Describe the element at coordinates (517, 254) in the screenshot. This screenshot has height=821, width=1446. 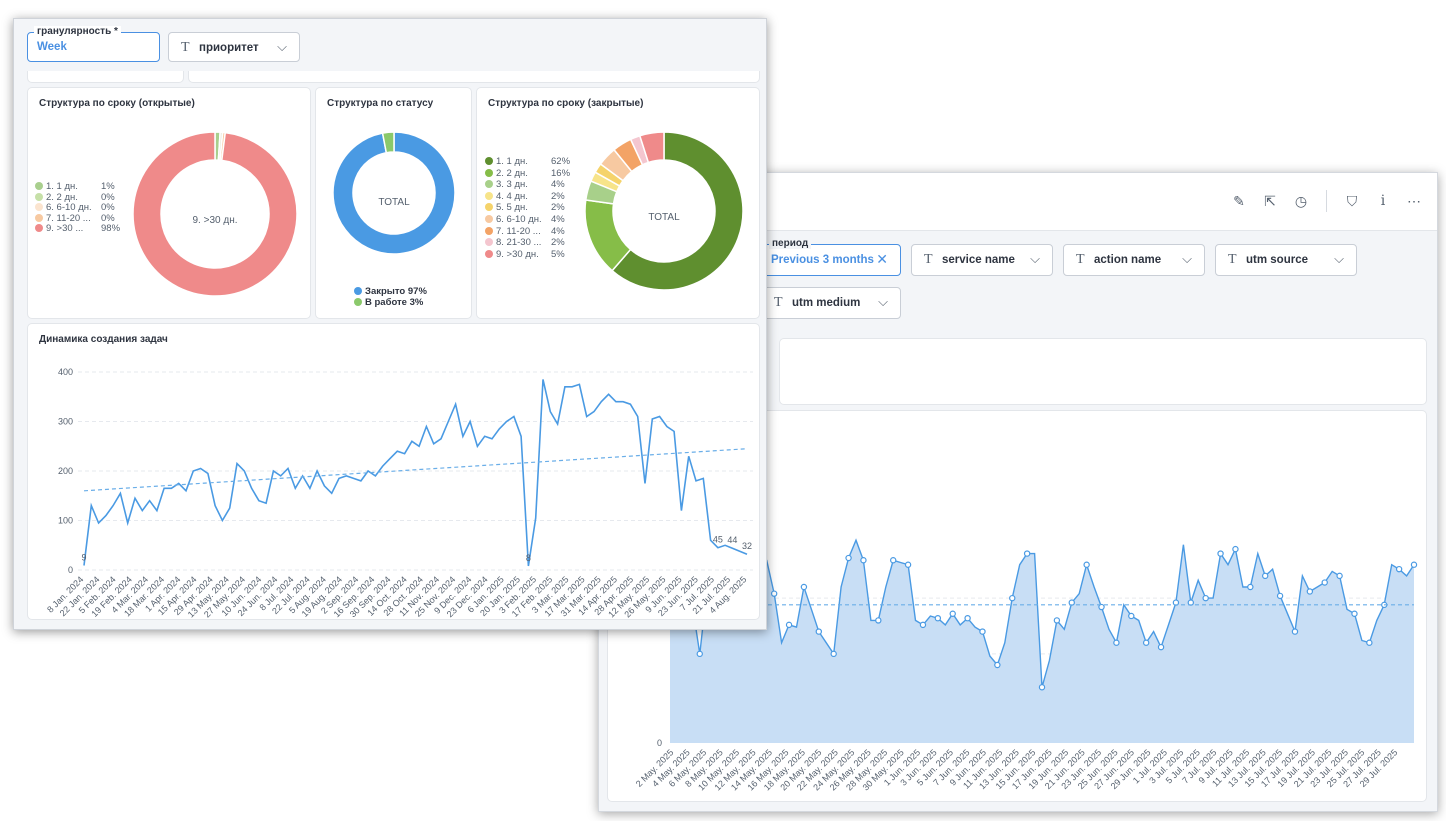
I see `legend-label: 9. >30 дн.` at that location.